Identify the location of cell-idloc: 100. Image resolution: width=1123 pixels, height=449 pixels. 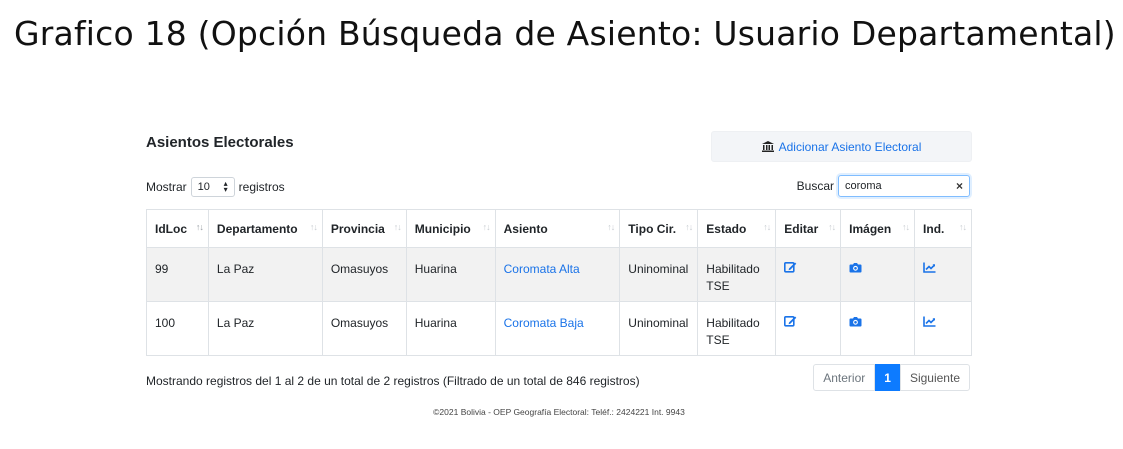
(177, 328).